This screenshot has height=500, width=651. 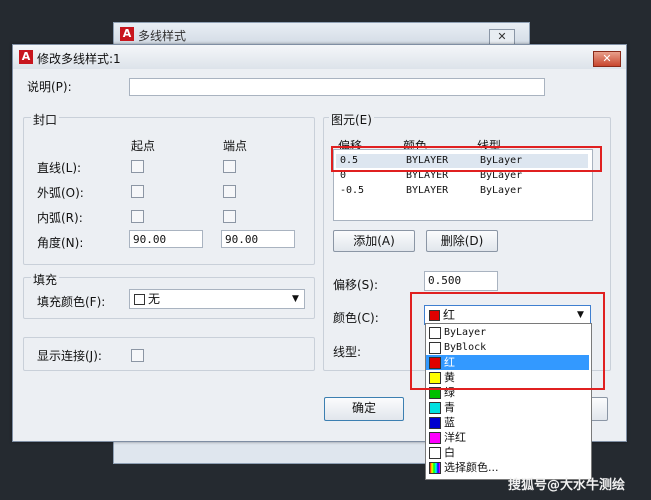 What do you see at coordinates (137, 166) in the screenshot?
I see `cap-line-start-checkbox` at bounding box center [137, 166].